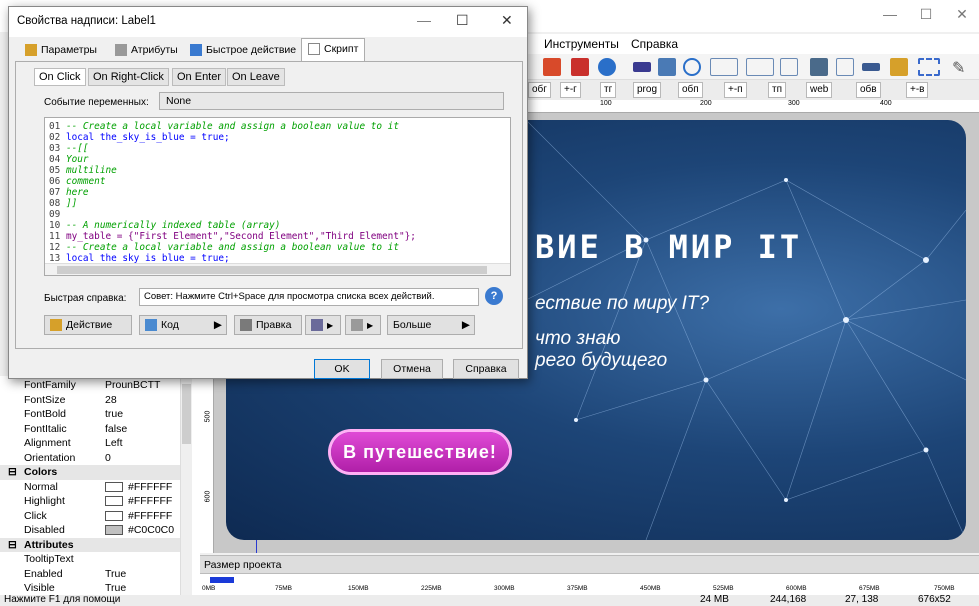 The height and width of the screenshot is (606, 979). Describe the element at coordinates (88, 325) in the screenshot. I see `action-button: Действие` at that location.